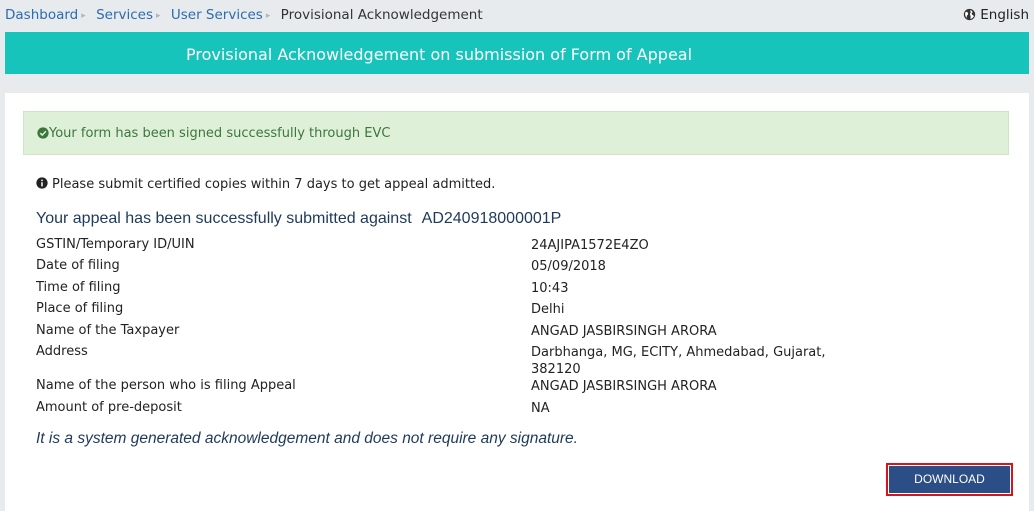 The width and height of the screenshot is (1034, 511). Describe the element at coordinates (124, 15) in the screenshot. I see `breadcrumb-services: Services` at that location.